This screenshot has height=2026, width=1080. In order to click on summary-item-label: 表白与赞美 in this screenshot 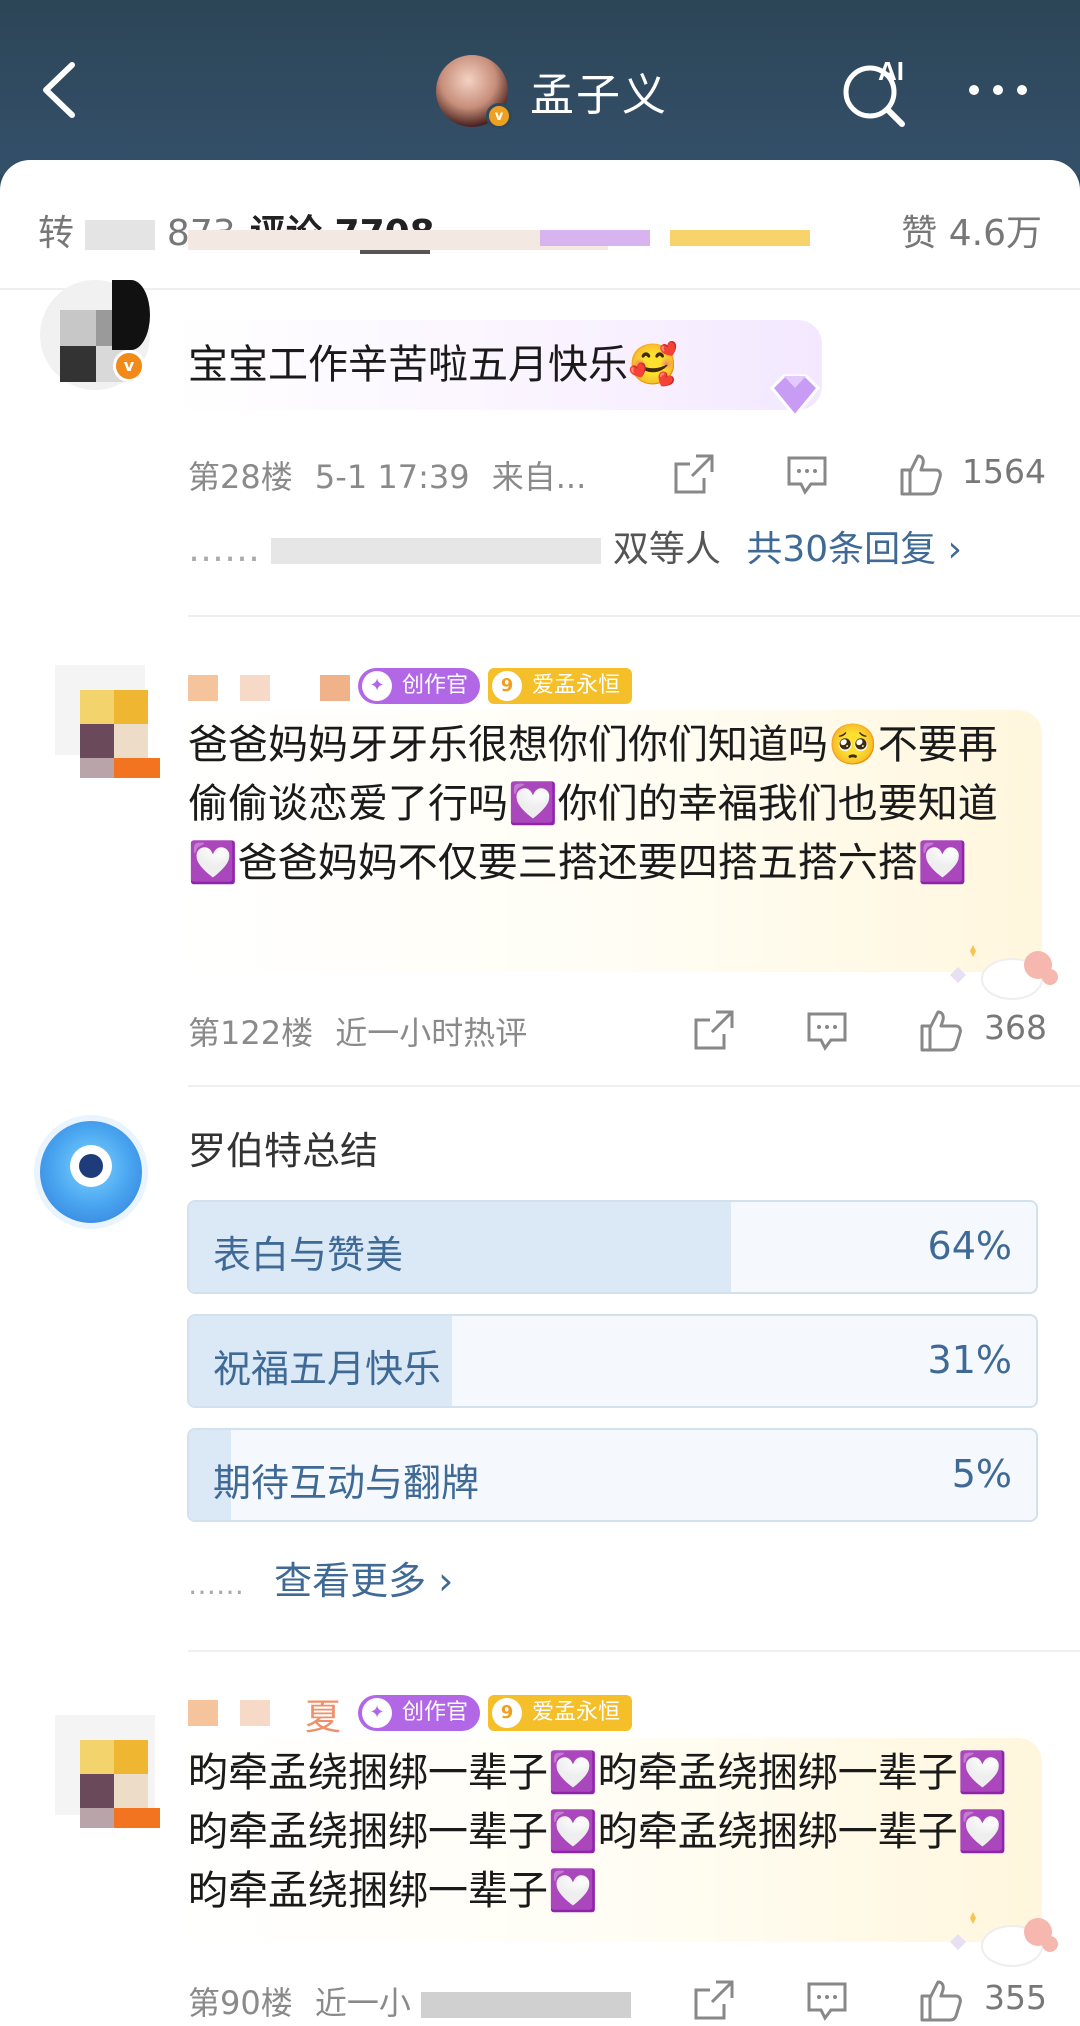, I will do `click(308, 1255)`.